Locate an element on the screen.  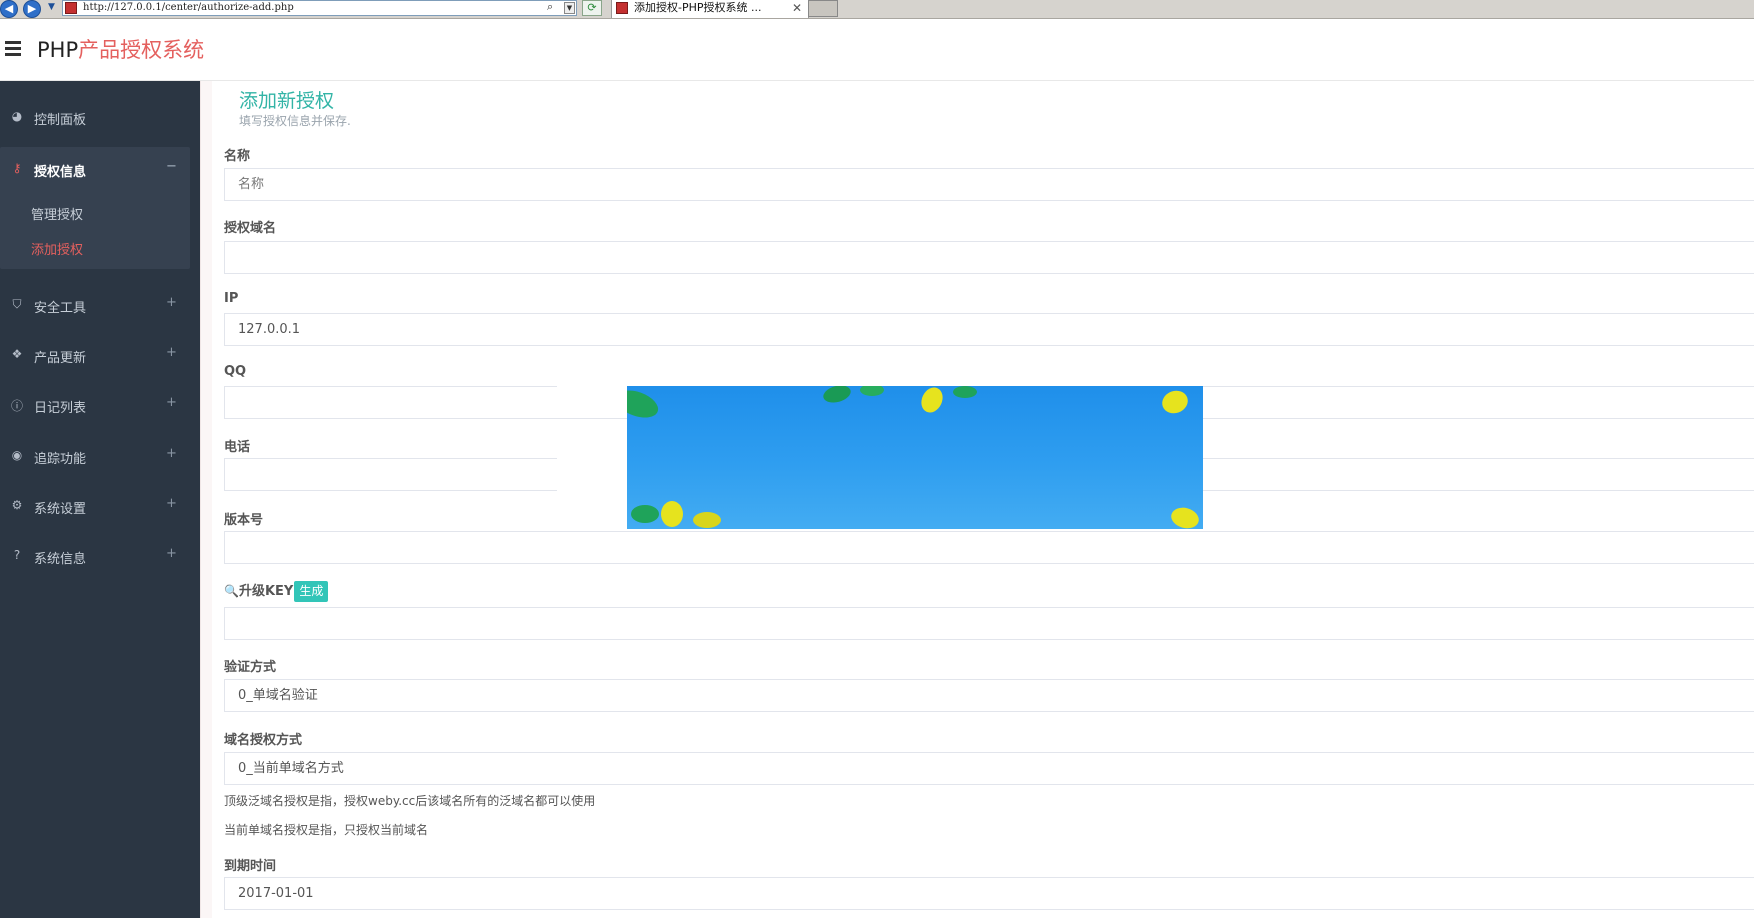
ip-input: 127.0.0.1 is located at coordinates (989, 329).